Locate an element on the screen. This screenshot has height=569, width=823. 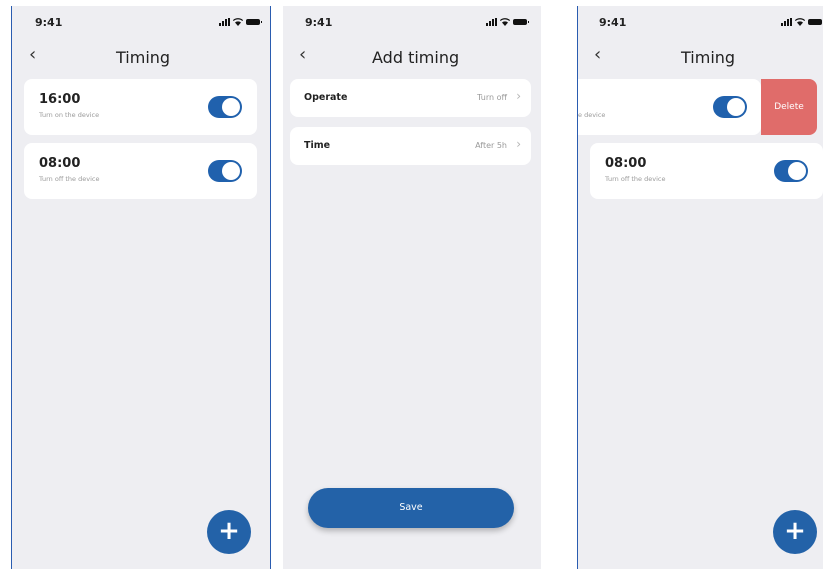
page-title: Add timing is located at coordinates (416, 57).